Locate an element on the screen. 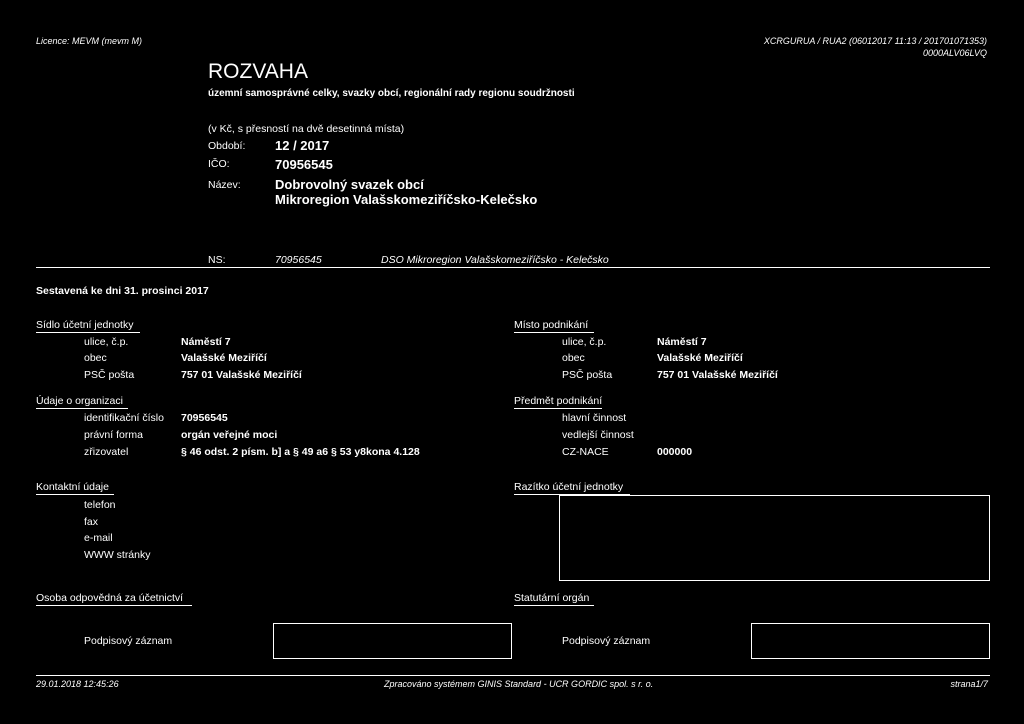  name-line2: Mikroregion Valašskomeziříčsko-Kelečsko is located at coordinates (406, 199).